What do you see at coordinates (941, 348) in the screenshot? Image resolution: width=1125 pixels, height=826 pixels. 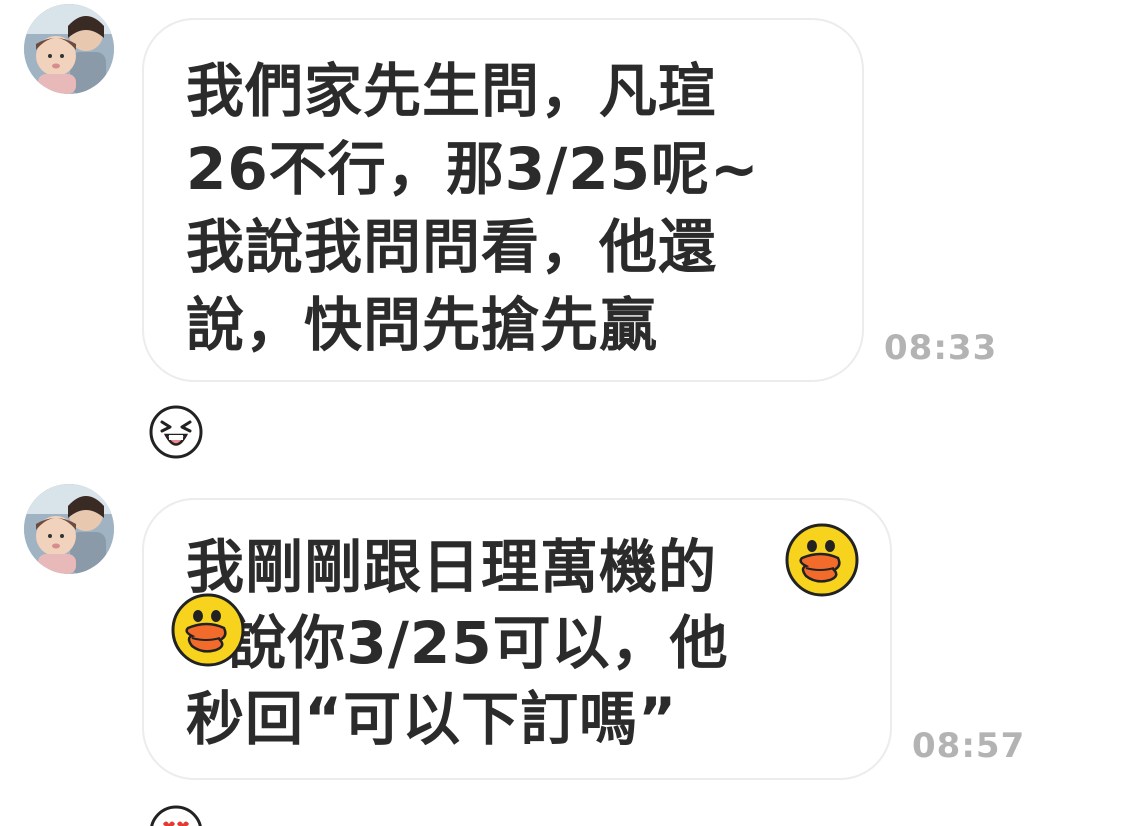 I see `timestamp: 08:33` at bounding box center [941, 348].